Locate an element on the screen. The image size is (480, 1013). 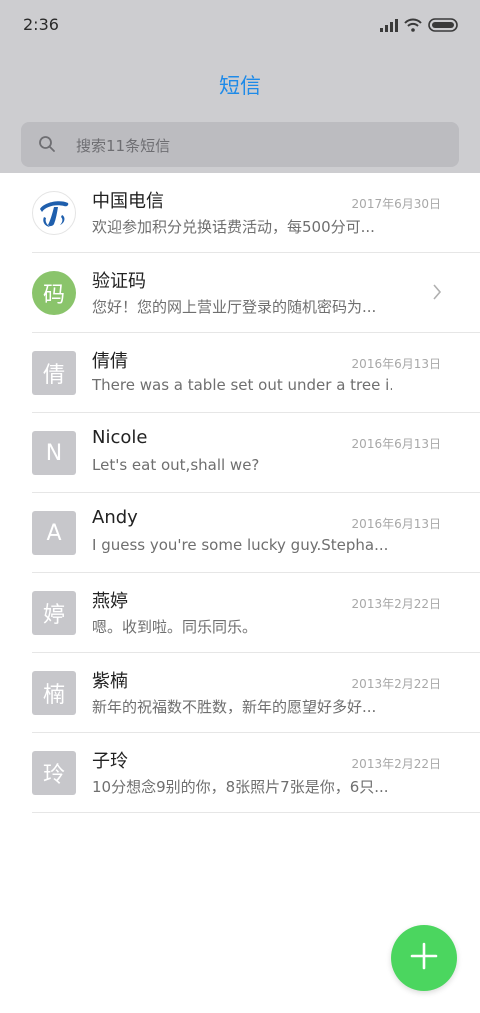
avatar: 玲 is located at coordinates (54, 773).